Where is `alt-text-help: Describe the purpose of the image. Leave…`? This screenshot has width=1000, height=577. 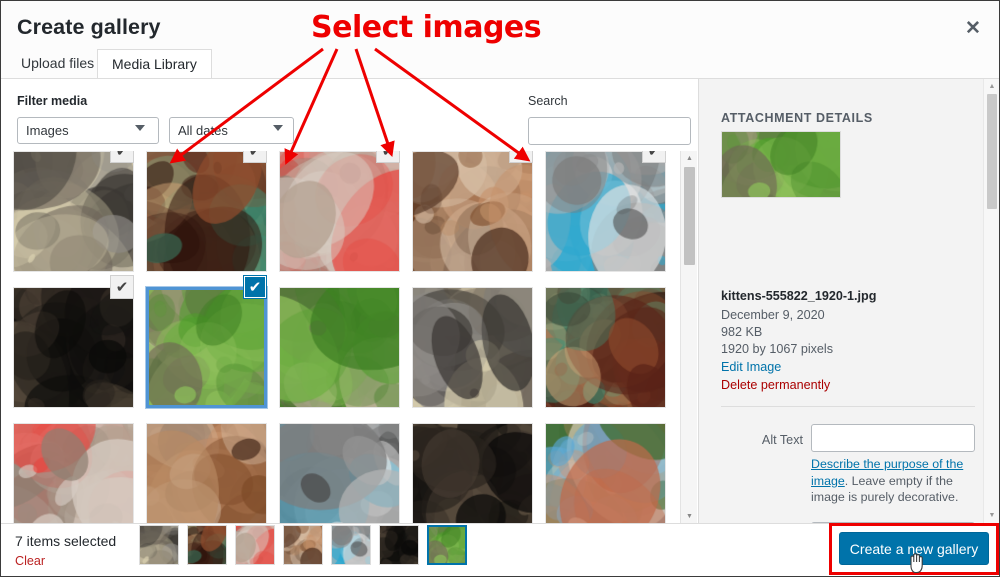
alt-text-help: Describe the purpose of the image. Leave… is located at coordinates (896, 481).